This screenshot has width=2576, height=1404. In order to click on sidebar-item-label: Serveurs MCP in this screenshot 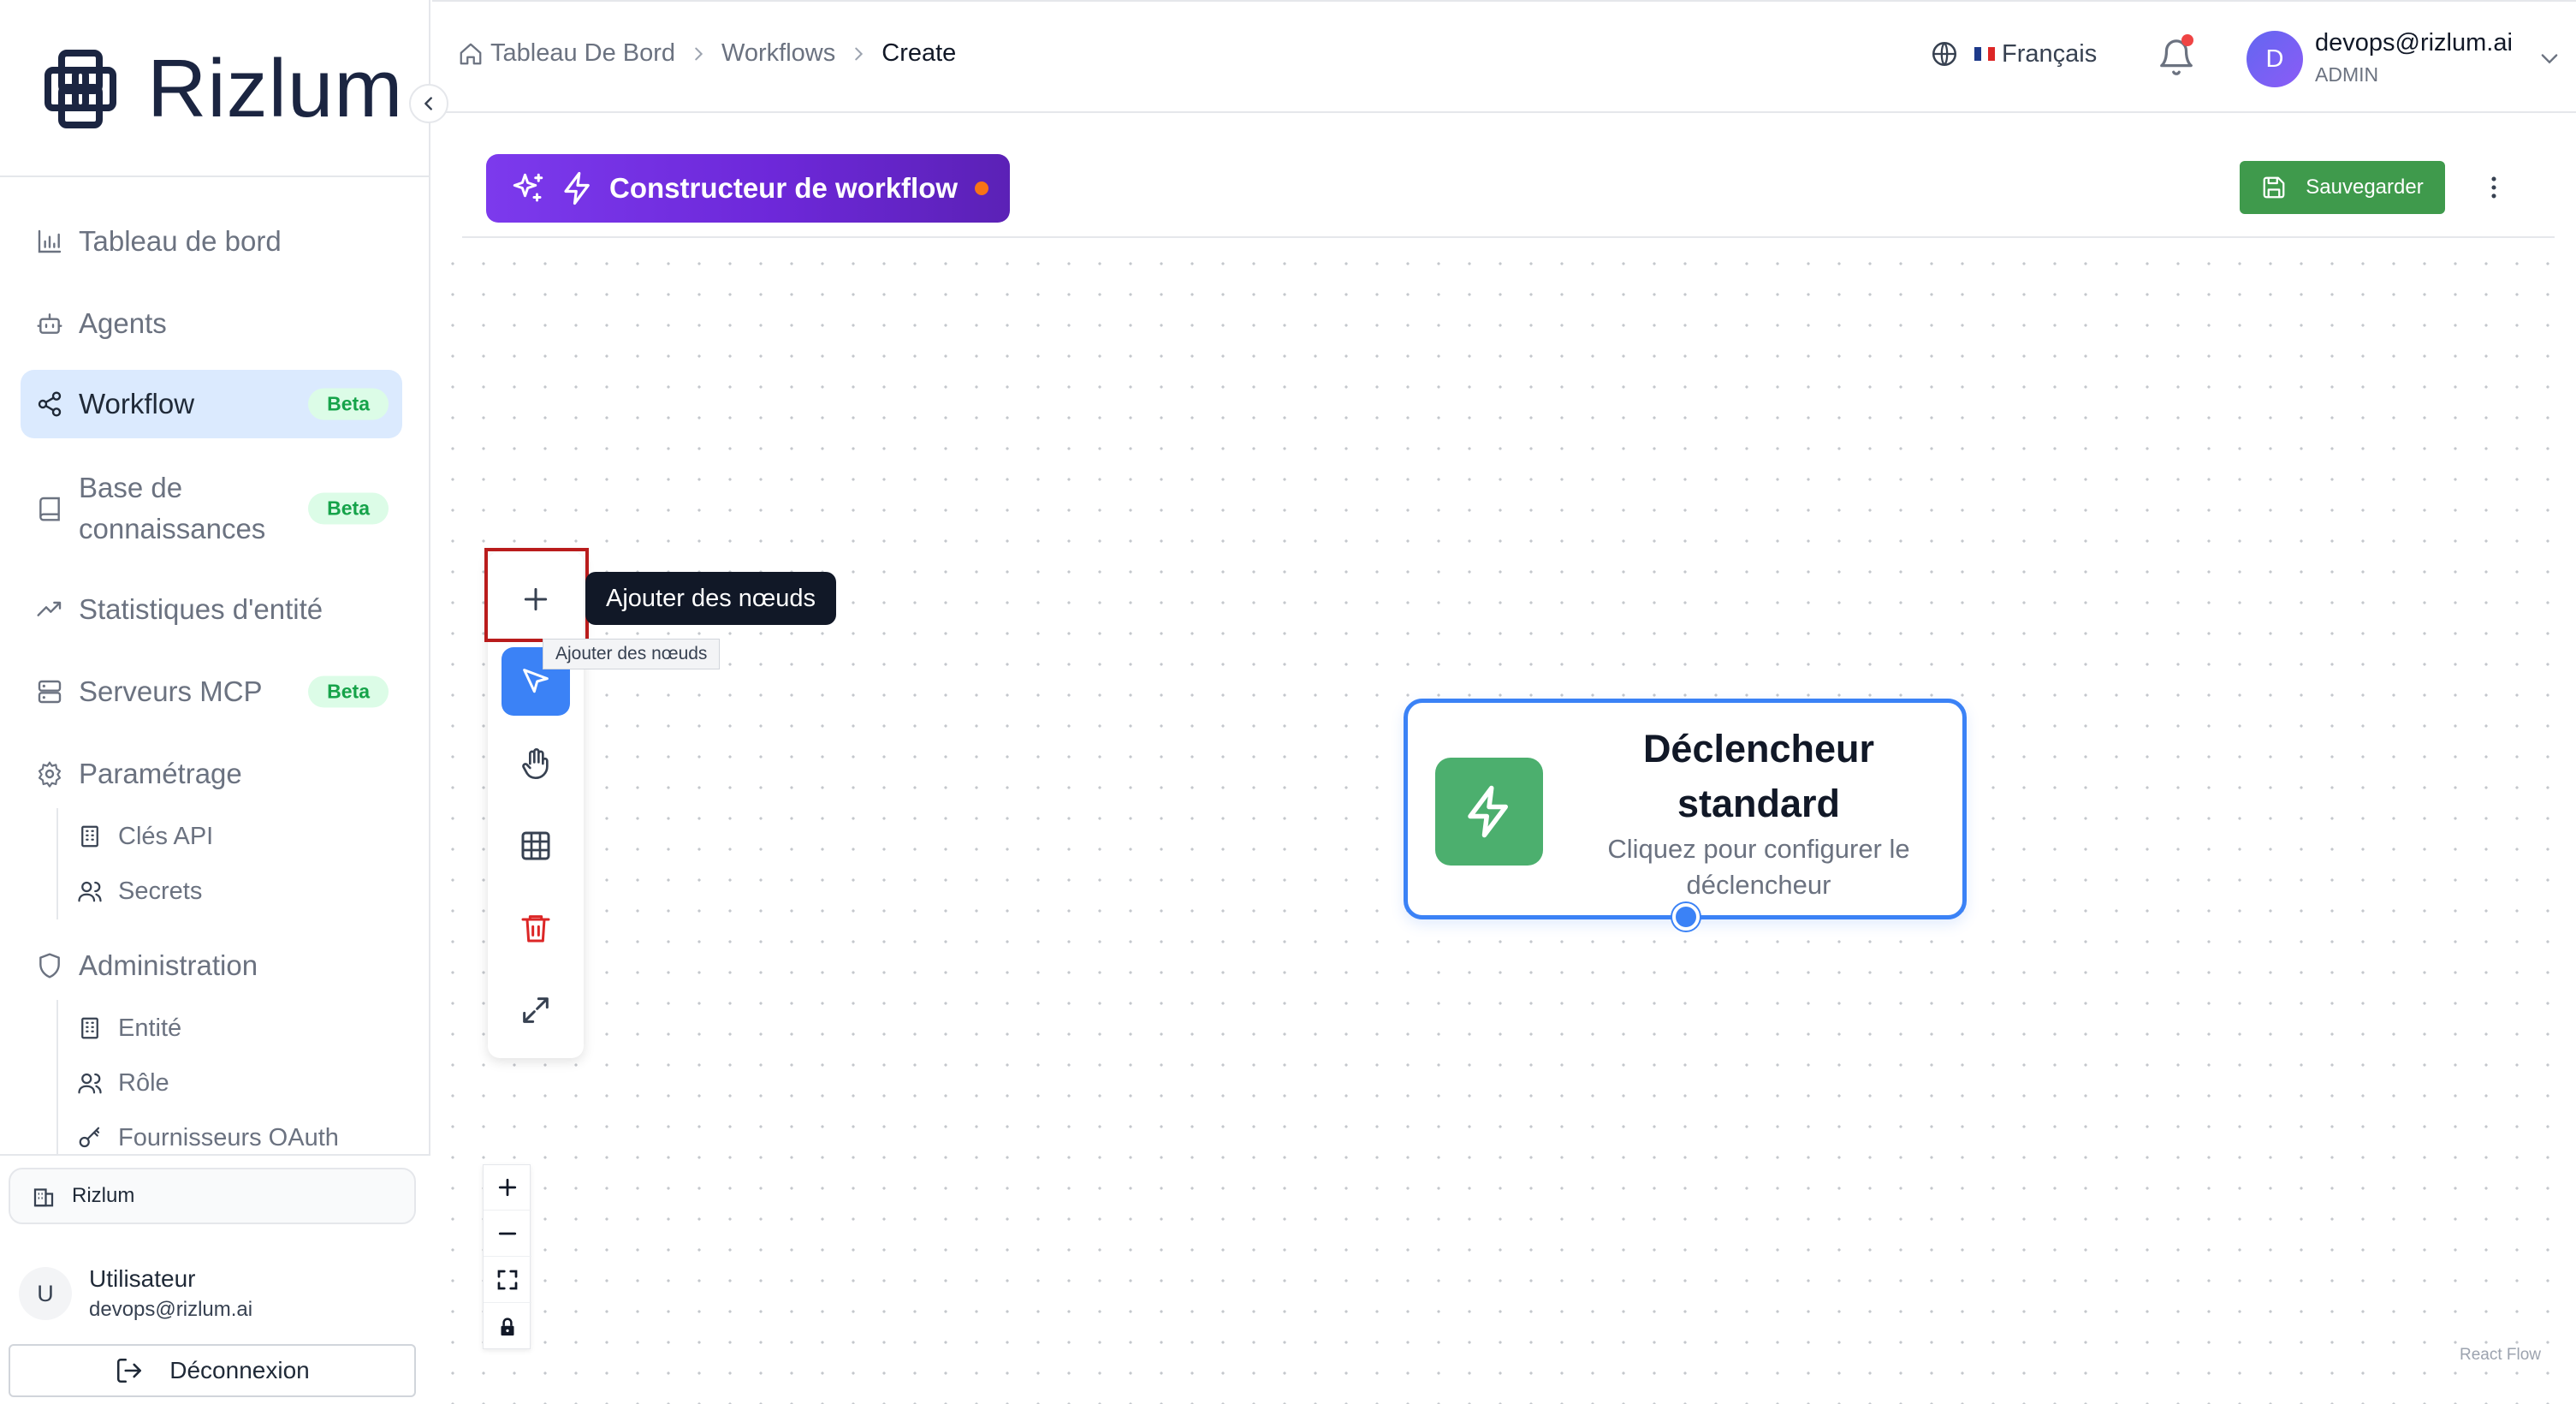, I will do `click(171, 691)`.